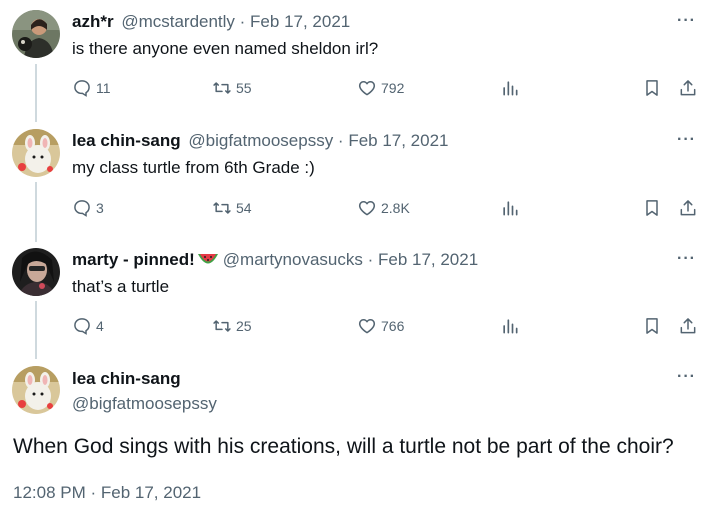 Image resolution: width=710 pixels, height=512 pixels. I want to click on retweet-count: 25, so click(244, 326).